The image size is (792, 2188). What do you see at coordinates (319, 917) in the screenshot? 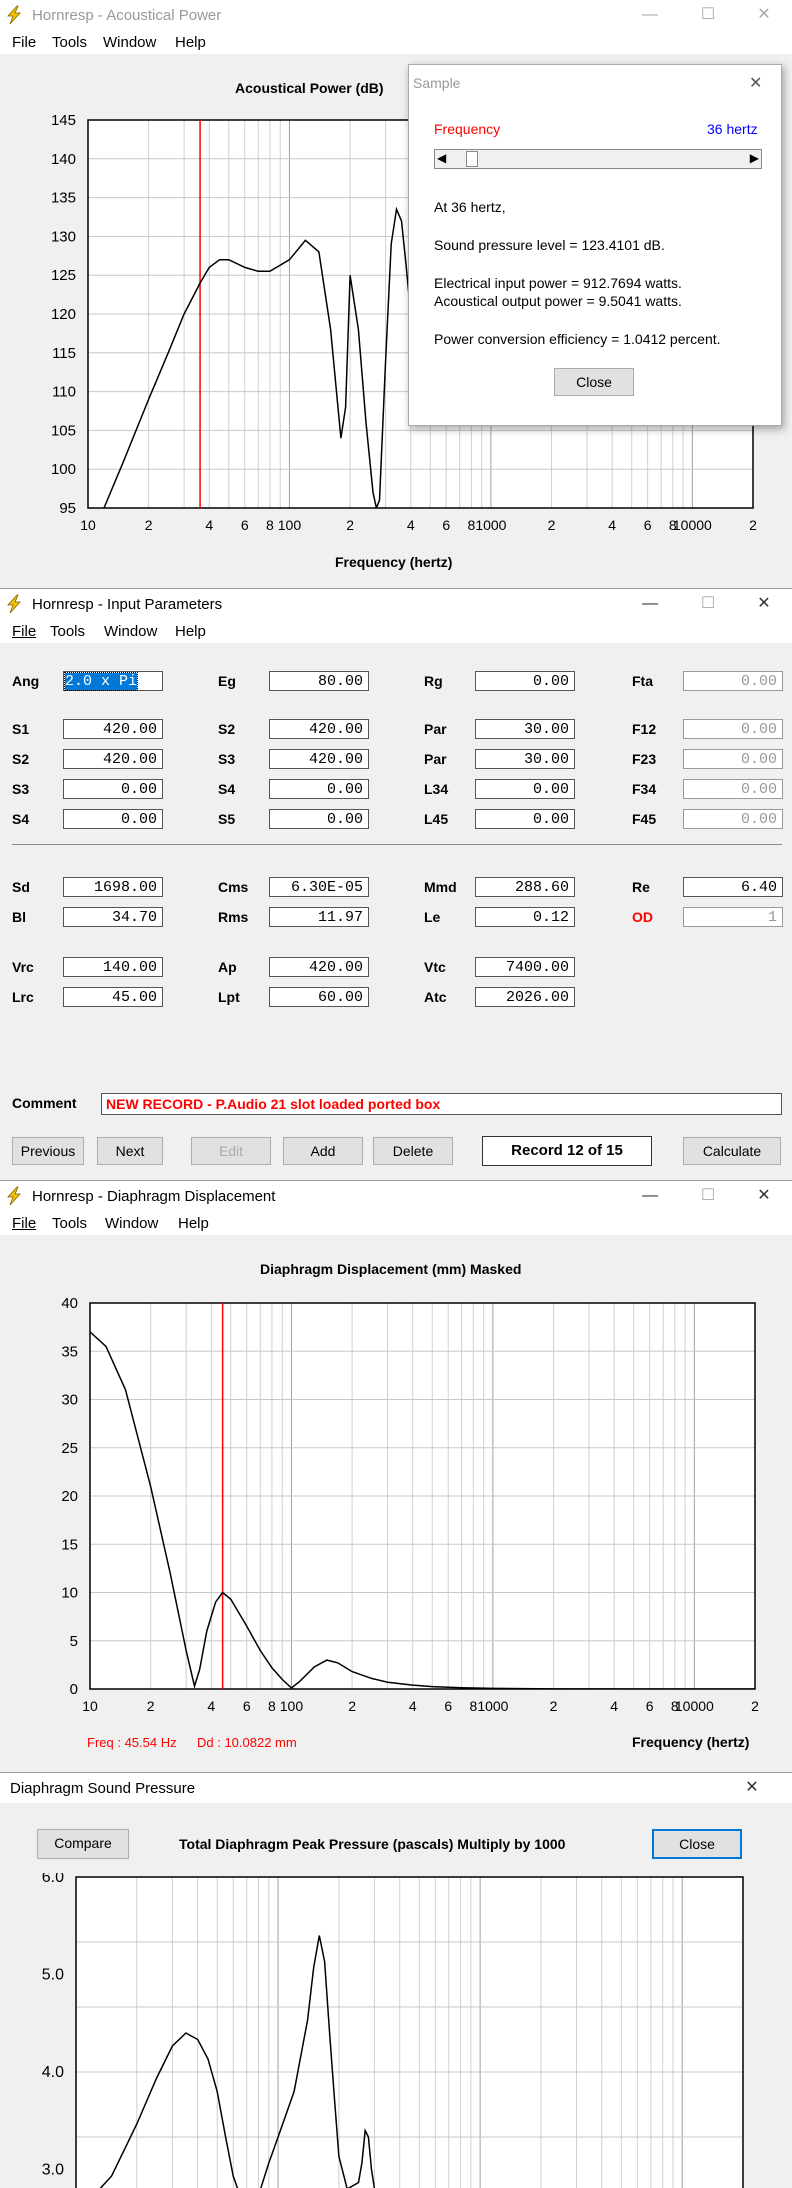
I see `param-field-rms: 11.97` at bounding box center [319, 917].